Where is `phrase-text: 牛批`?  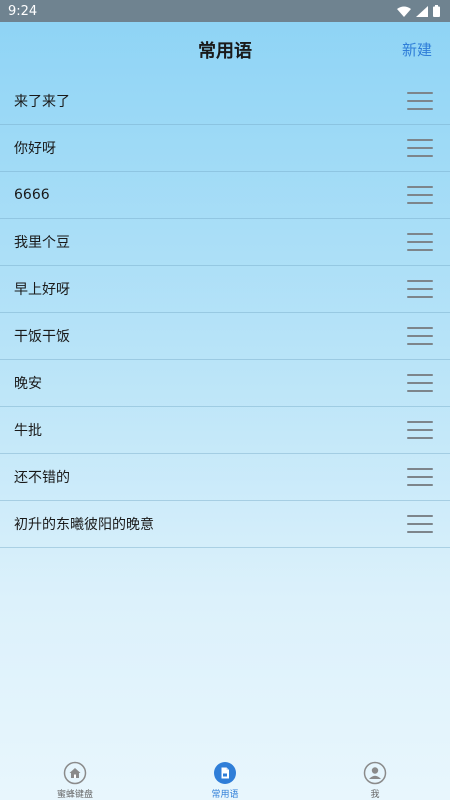 phrase-text: 牛批 is located at coordinates (28, 431).